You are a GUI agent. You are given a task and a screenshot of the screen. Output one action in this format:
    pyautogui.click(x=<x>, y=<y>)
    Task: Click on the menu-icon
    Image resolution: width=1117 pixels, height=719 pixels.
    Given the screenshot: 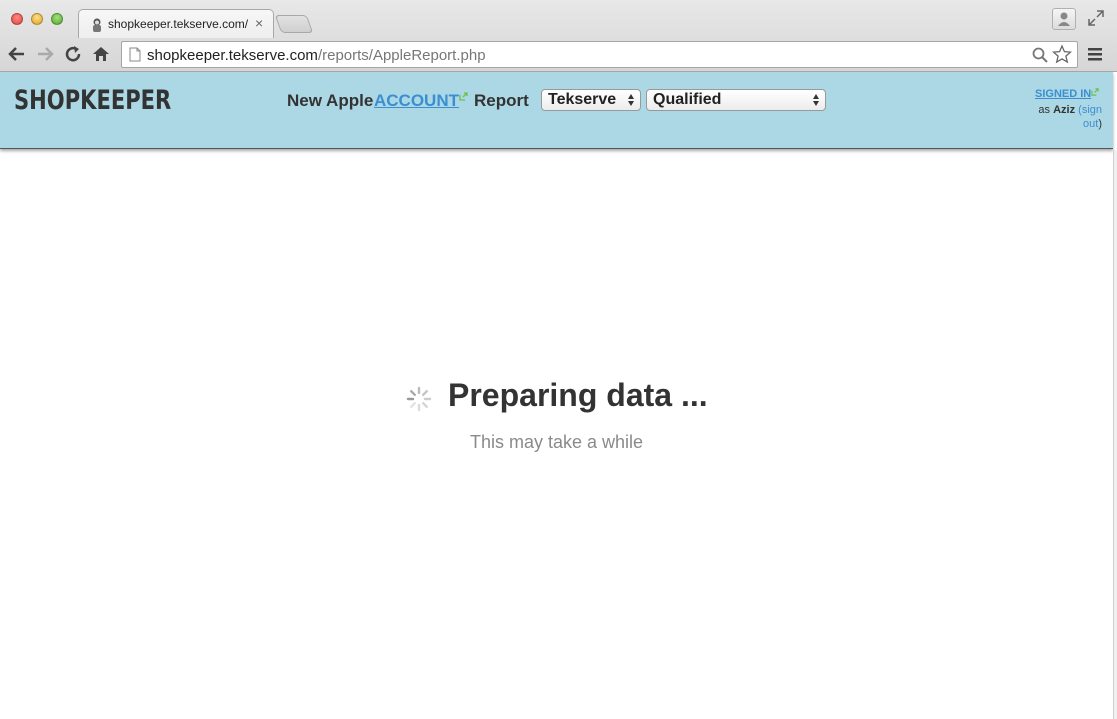 What is the action you would take?
    pyautogui.click(x=1095, y=54)
    